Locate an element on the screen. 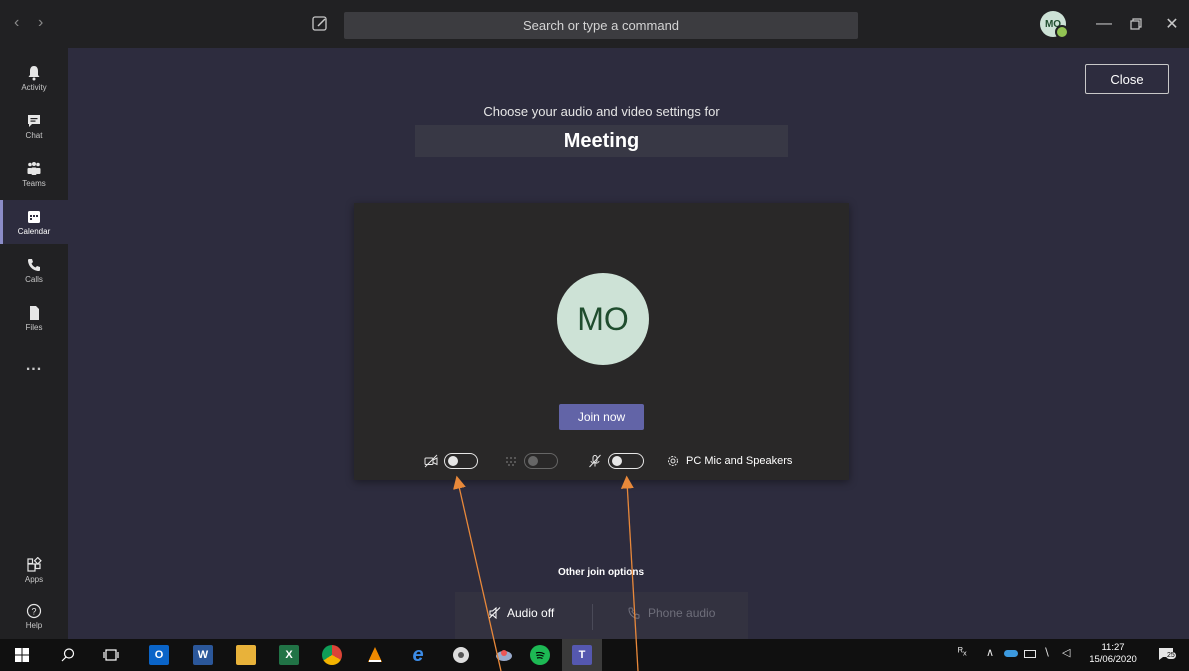 This screenshot has width=1189, height=671. internet-explorer-icon: e is located at coordinates (418, 655).